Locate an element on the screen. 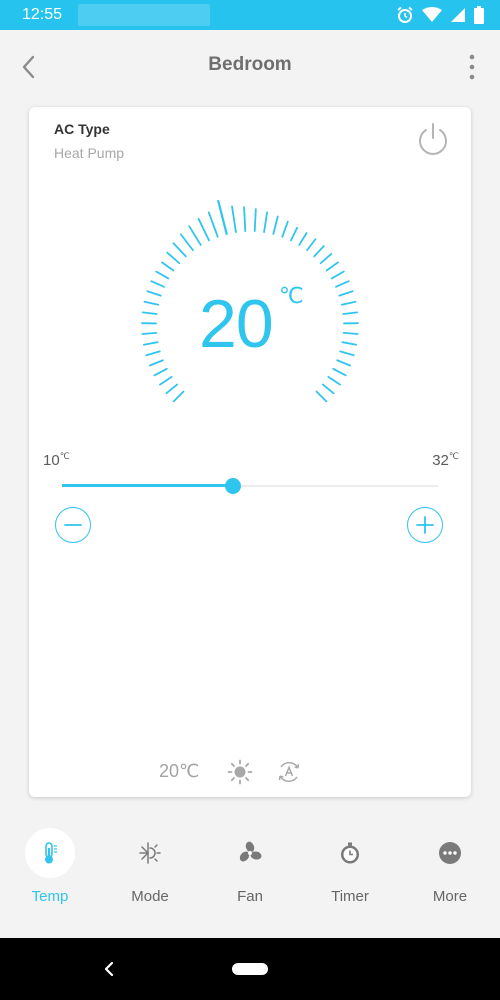  timer-icon is located at coordinates (350, 853).